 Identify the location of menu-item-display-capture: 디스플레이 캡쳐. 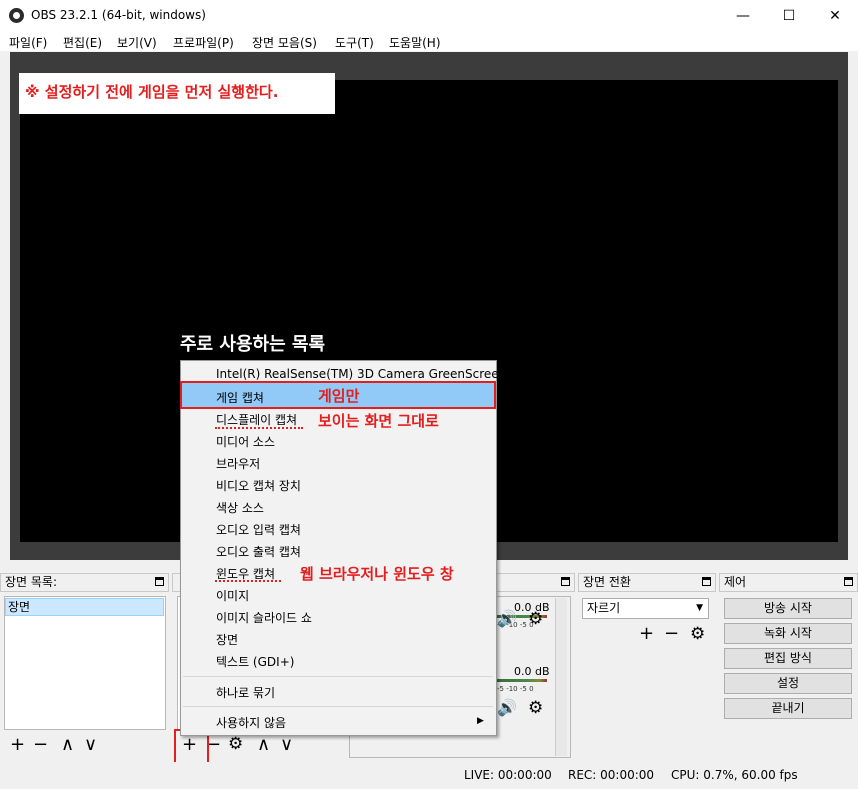
(256, 419).